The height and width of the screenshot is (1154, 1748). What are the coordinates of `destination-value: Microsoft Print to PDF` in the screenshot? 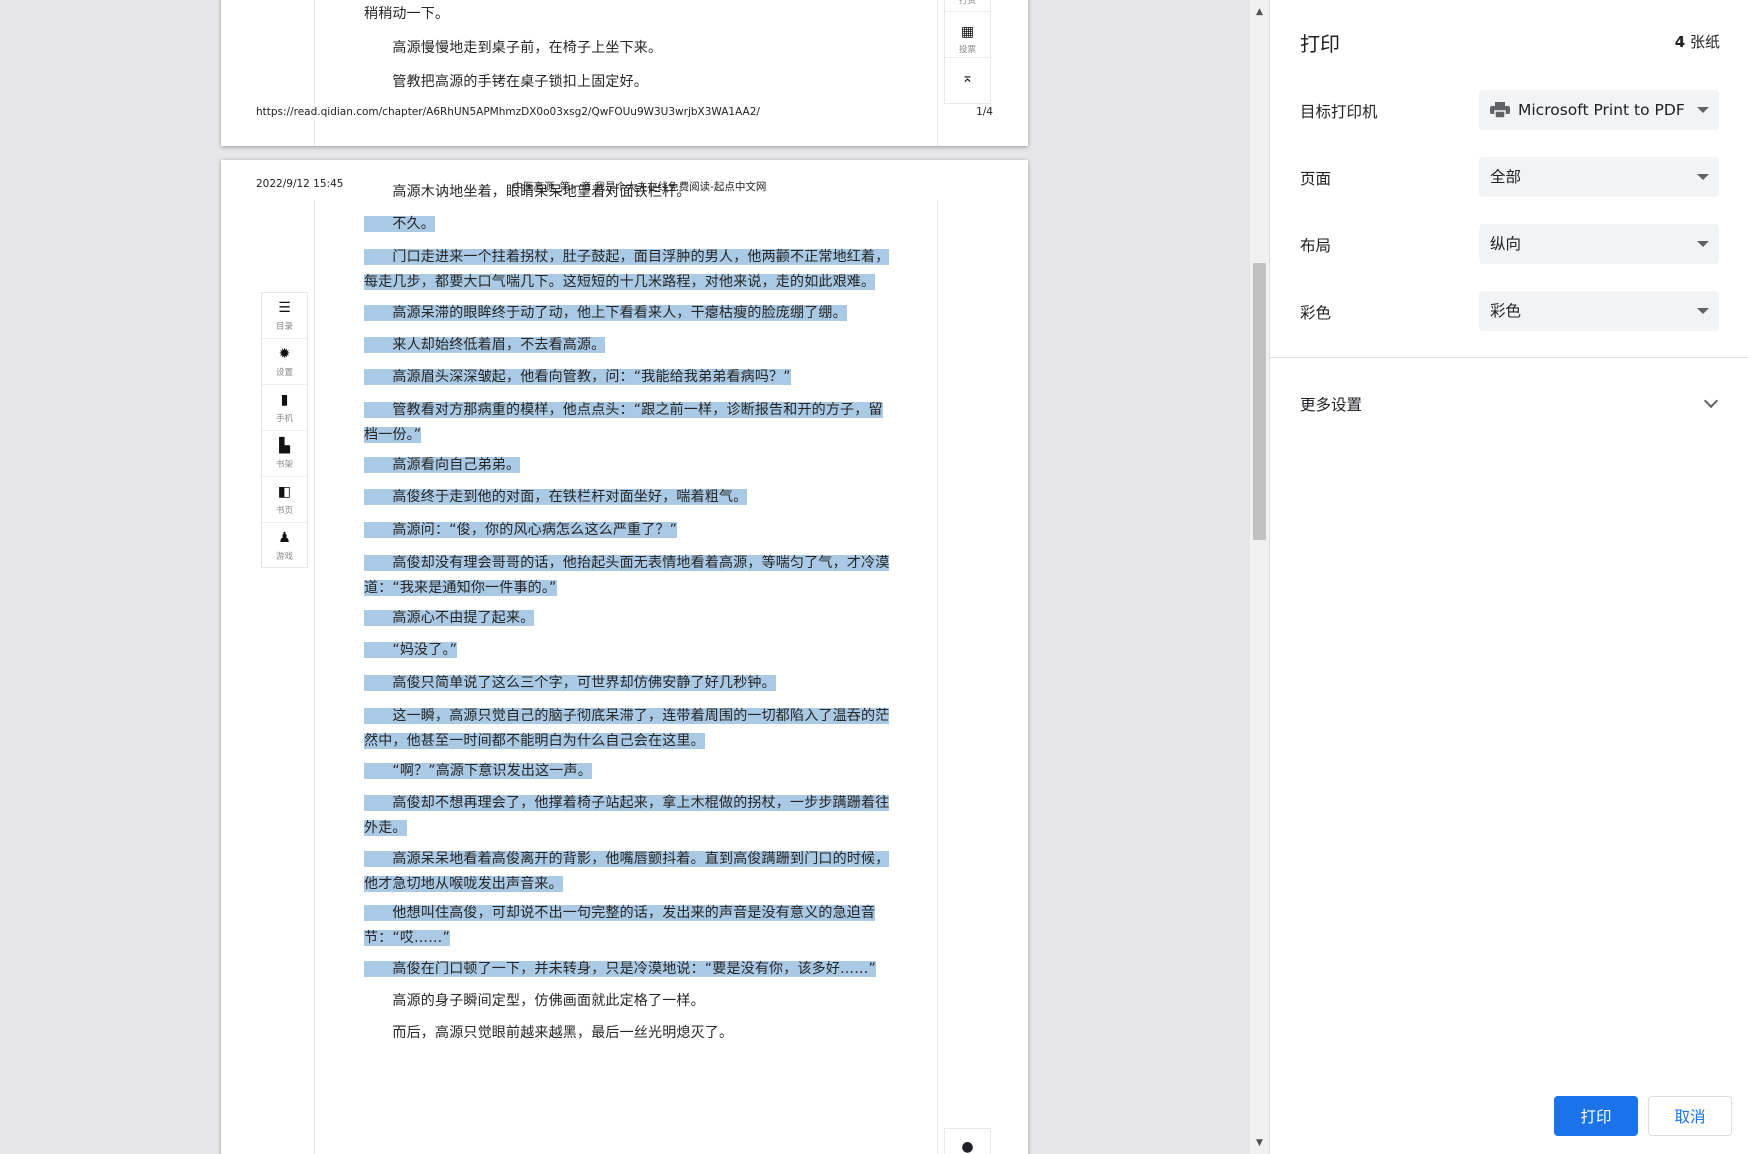 It's located at (1601, 110).